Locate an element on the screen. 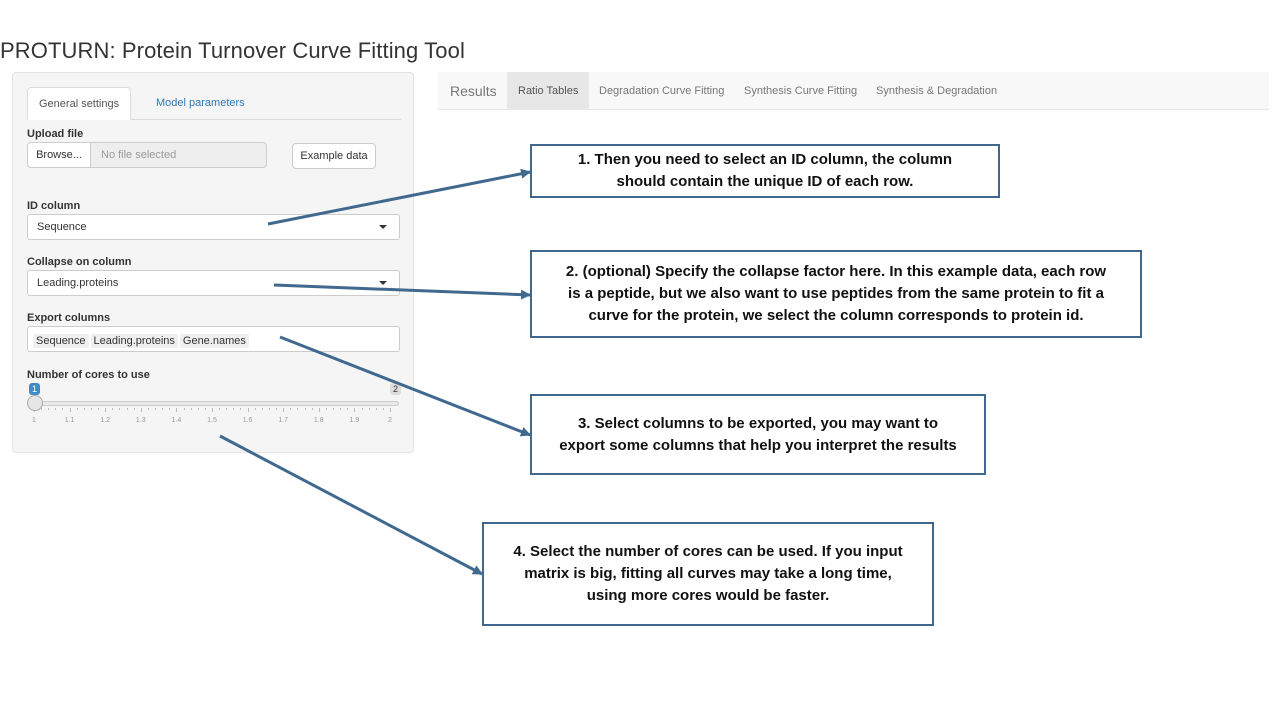 Image resolution: width=1280 pixels, height=720 pixels. export-chip: Gene.names is located at coordinates (214, 341).